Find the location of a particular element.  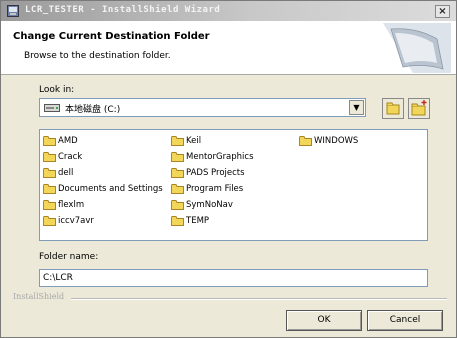

window-title: LCR_TESTER - InstallShield Wizard is located at coordinates (123, 10).